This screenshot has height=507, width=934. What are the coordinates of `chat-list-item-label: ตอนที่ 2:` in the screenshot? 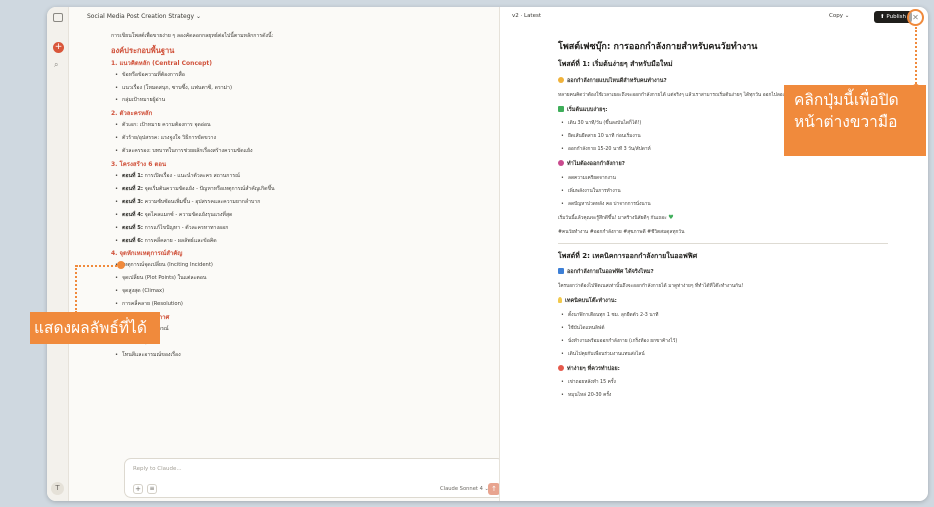 It's located at (132, 188).